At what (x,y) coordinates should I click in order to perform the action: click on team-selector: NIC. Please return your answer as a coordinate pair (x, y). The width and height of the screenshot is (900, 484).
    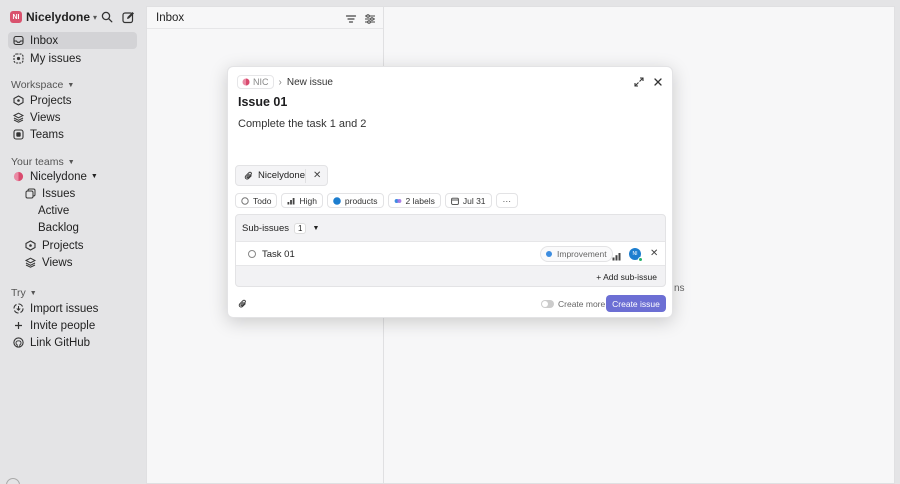
    Looking at the image, I should click on (255, 82).